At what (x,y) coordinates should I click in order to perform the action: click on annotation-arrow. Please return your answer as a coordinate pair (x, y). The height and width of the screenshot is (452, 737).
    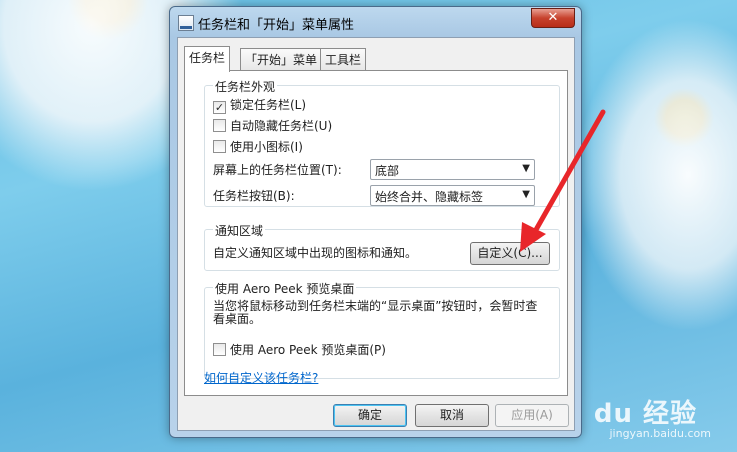
    Looking at the image, I should click on (563, 180).